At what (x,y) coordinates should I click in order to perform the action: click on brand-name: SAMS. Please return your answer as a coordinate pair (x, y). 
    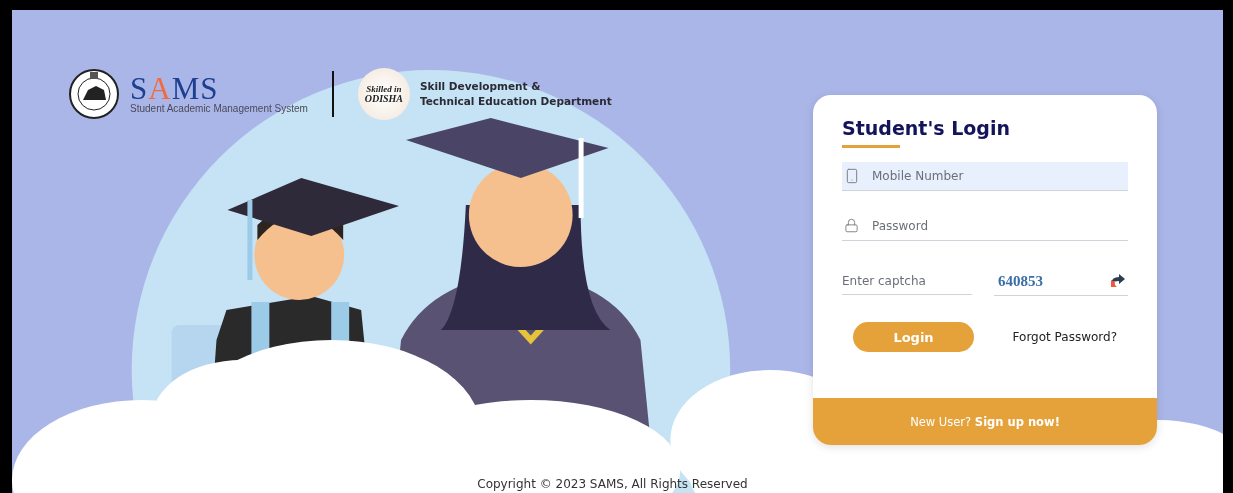
    Looking at the image, I should click on (174, 88).